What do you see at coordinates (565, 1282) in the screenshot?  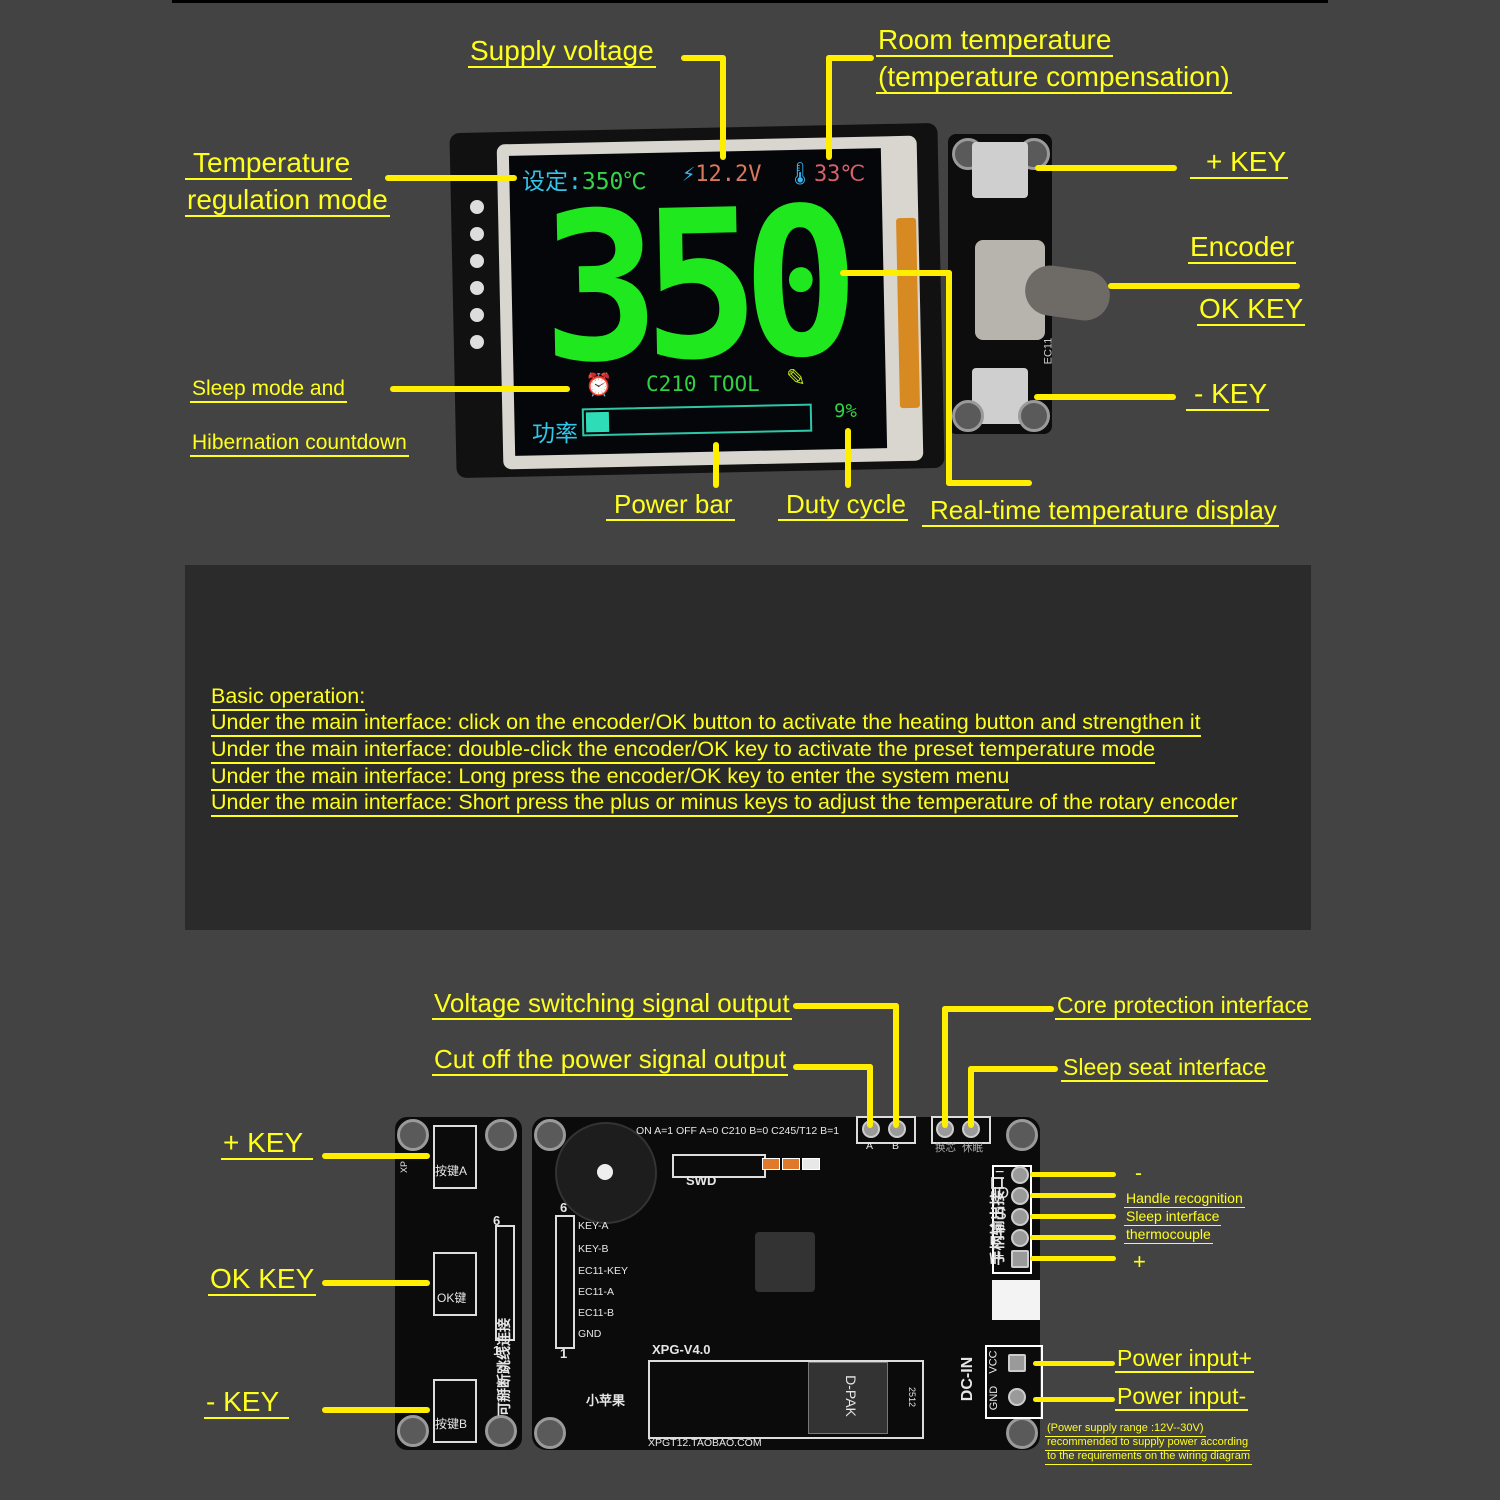 I see `pin-header-right` at bounding box center [565, 1282].